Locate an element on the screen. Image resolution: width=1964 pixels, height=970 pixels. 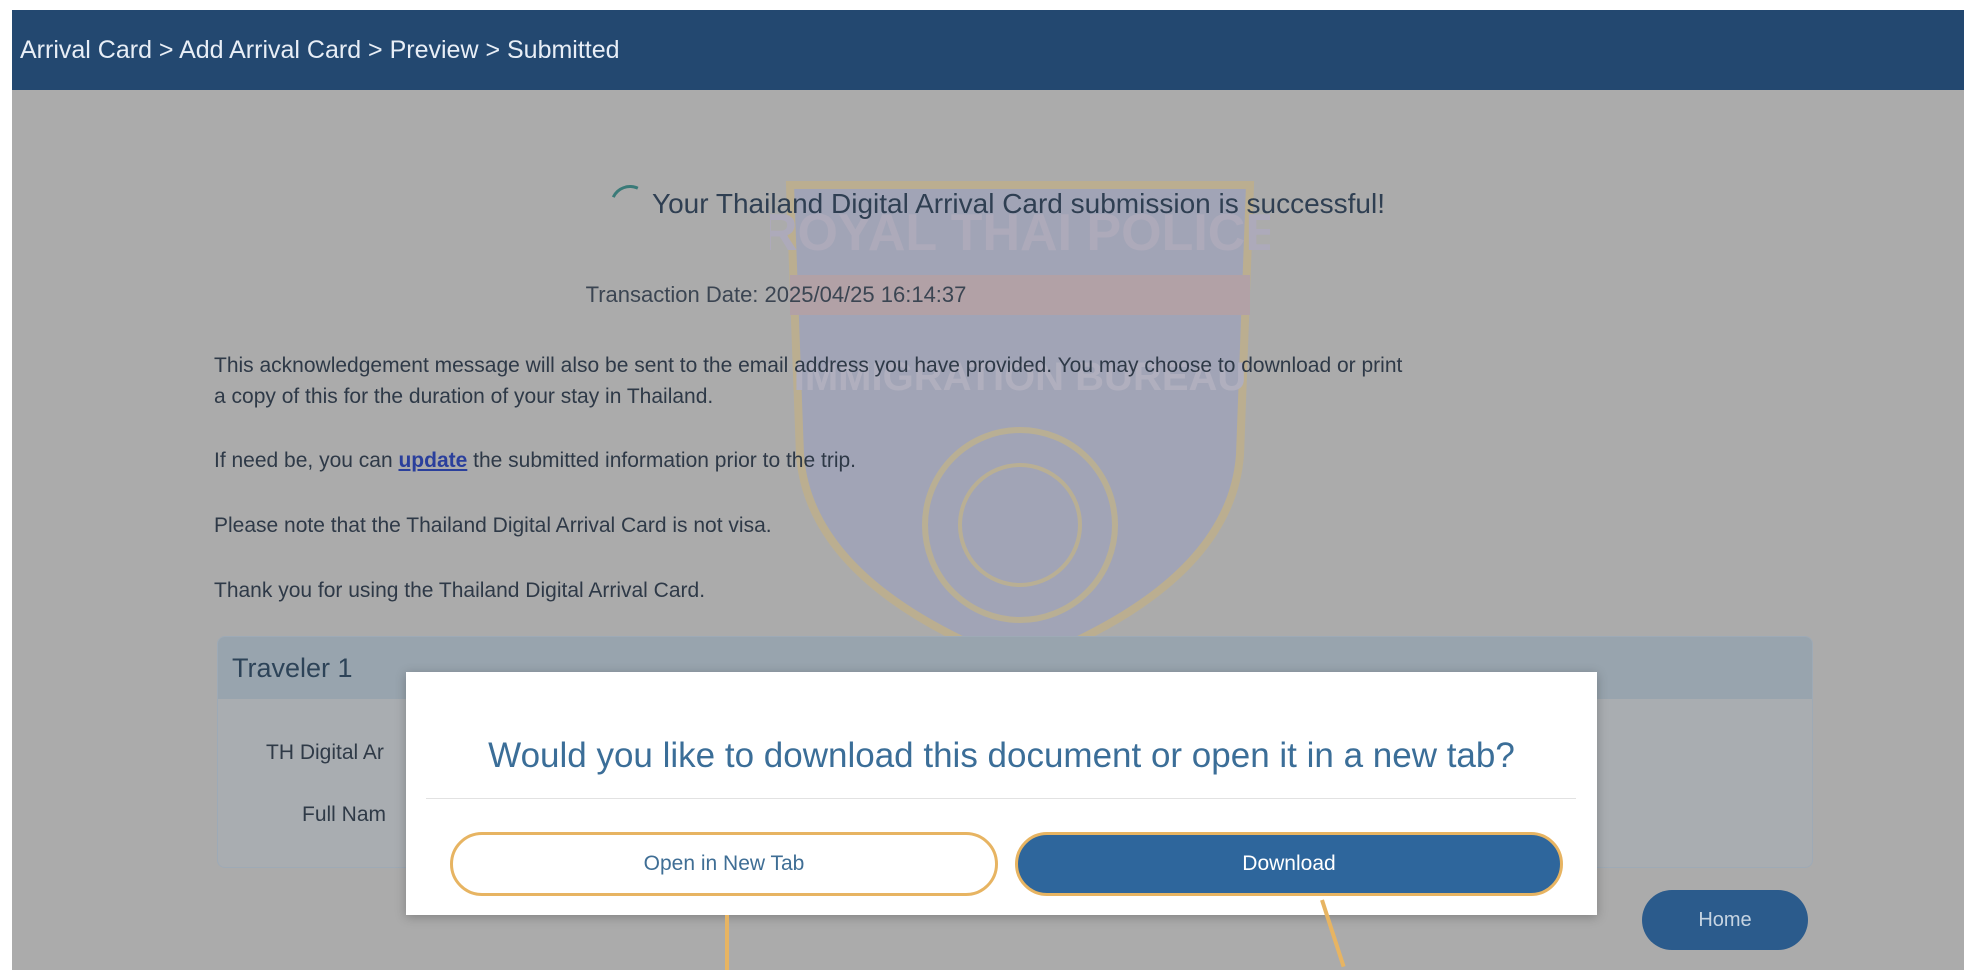
update-prefix: If need be, you can is located at coordinates (306, 460).